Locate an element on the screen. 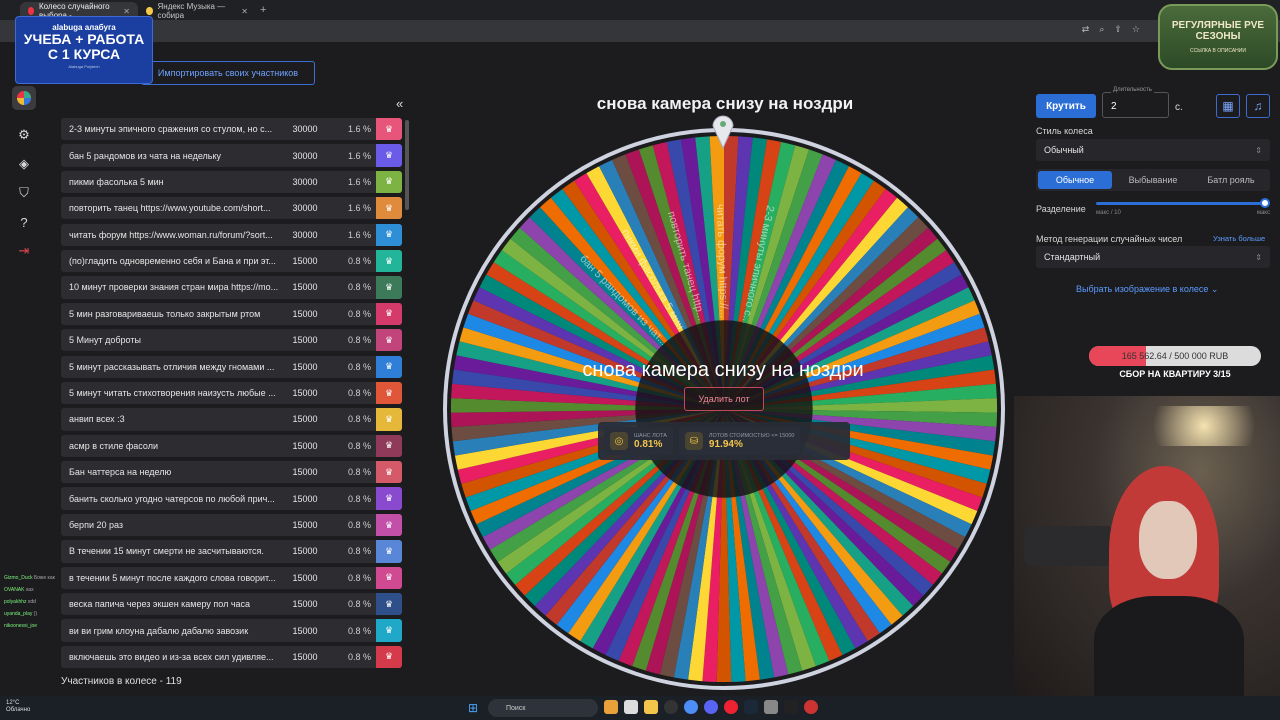 The width and height of the screenshot is (1280, 720). participant-row: анвип всех :3 15000 0.8 % ♛ is located at coordinates (231, 419).